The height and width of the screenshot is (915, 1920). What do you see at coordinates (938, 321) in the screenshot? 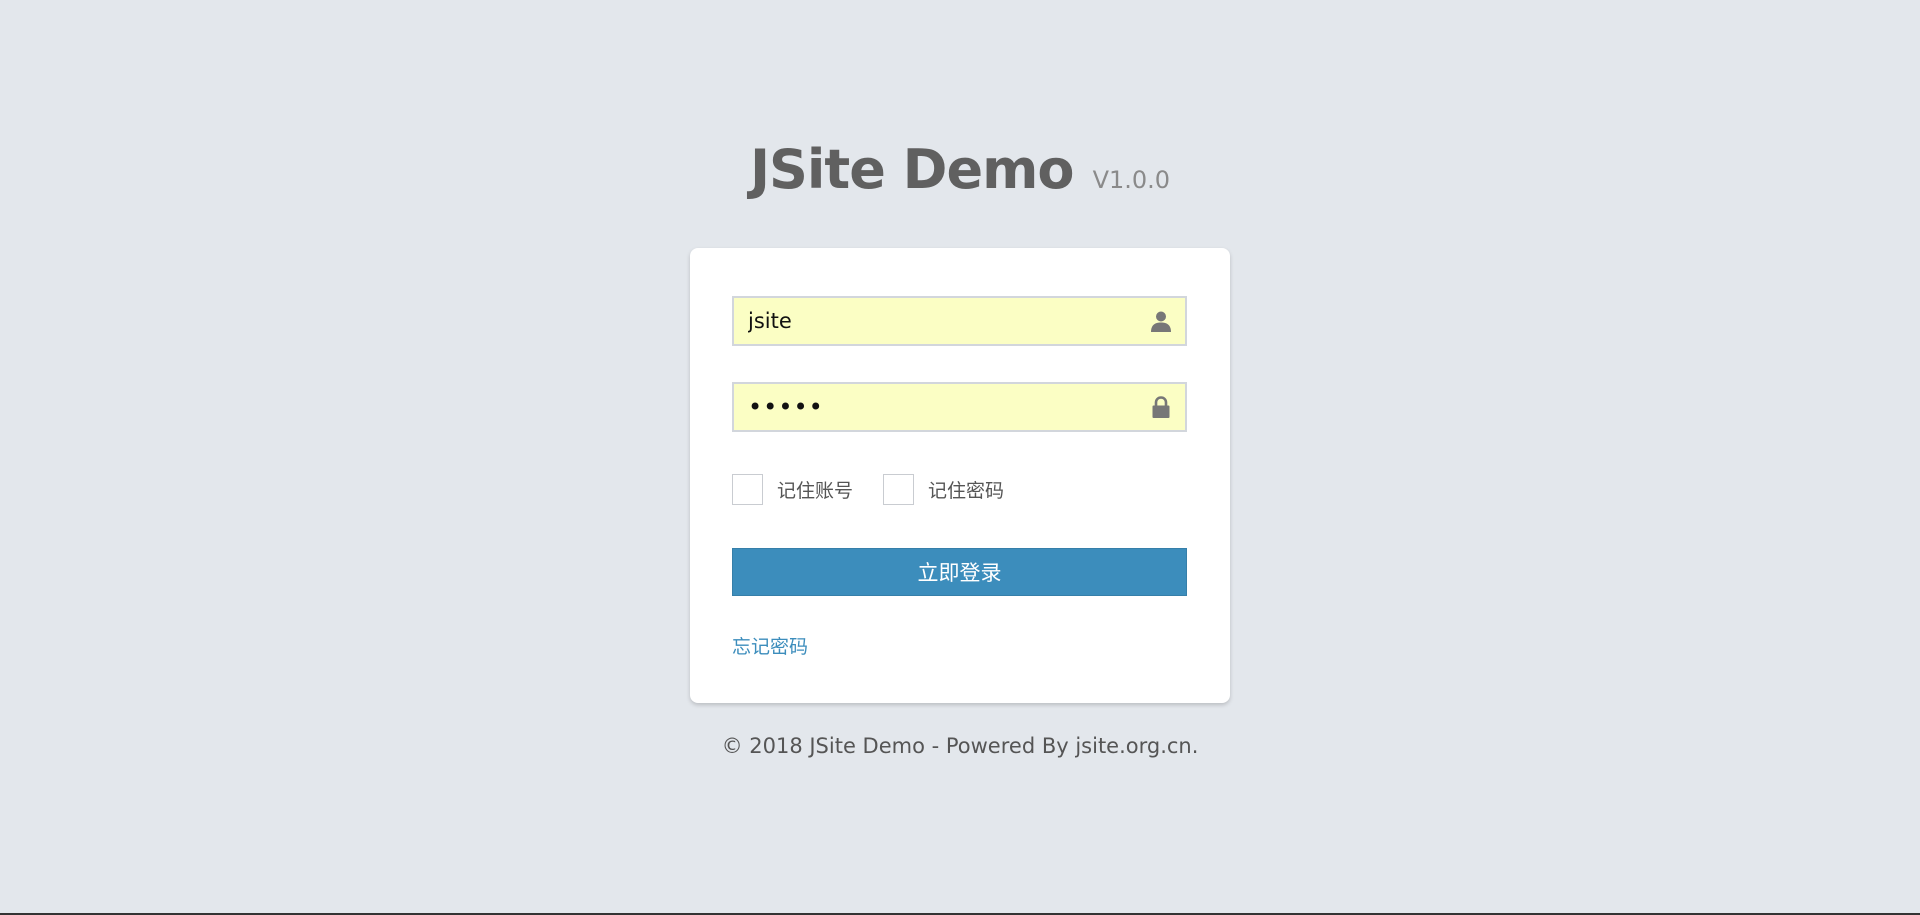
I see `username-input` at bounding box center [938, 321].